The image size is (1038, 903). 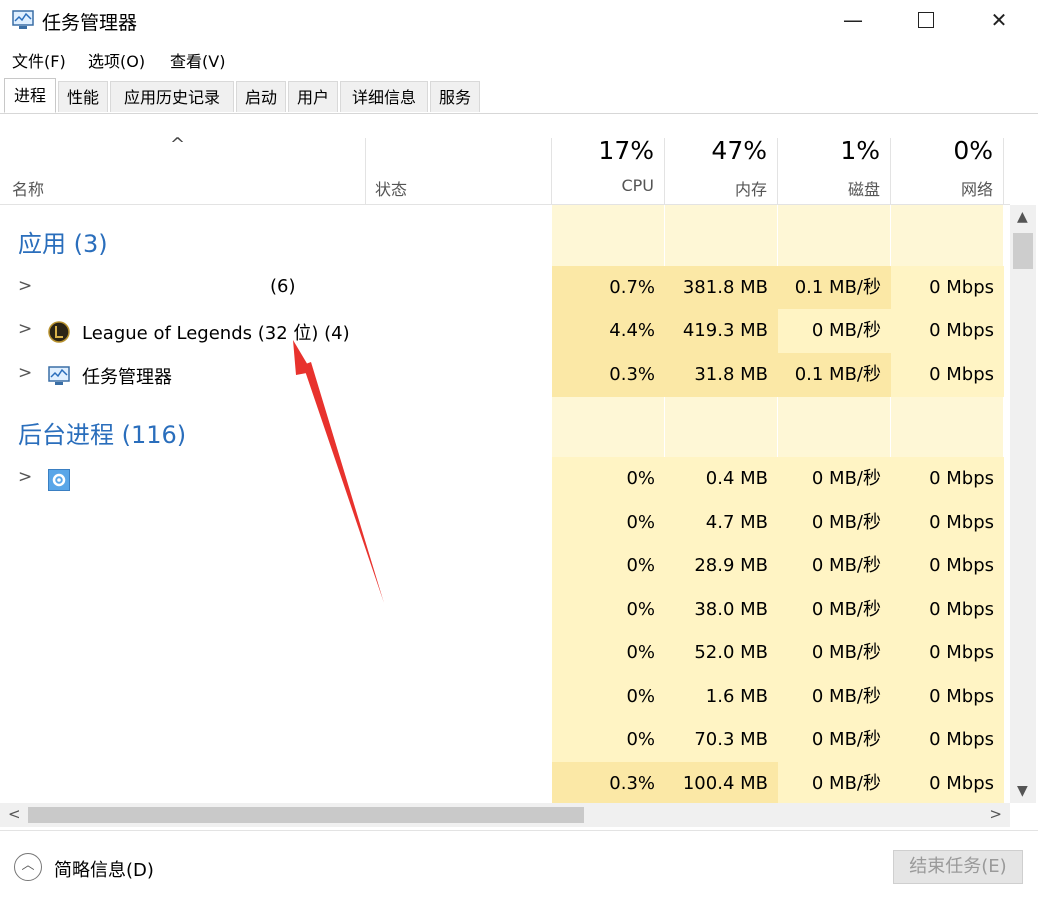 What do you see at coordinates (721, 610) in the screenshot?
I see `memory-cell: 38.0 MB` at bounding box center [721, 610].